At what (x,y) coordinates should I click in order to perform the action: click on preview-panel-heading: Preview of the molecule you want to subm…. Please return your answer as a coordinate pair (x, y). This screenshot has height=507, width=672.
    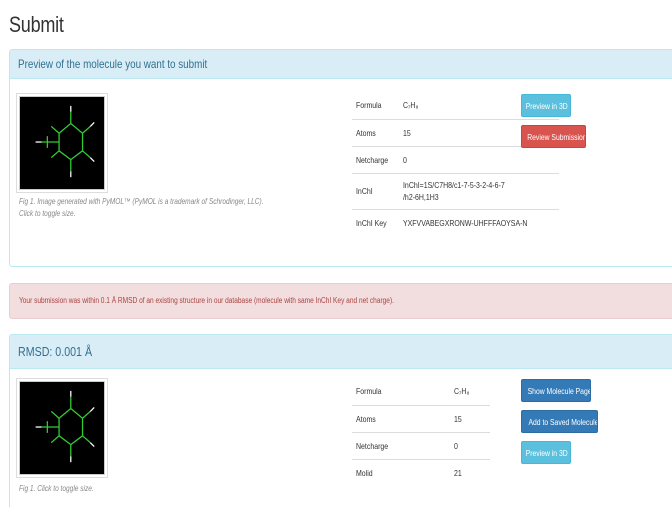
    Looking at the image, I should click on (341, 64).